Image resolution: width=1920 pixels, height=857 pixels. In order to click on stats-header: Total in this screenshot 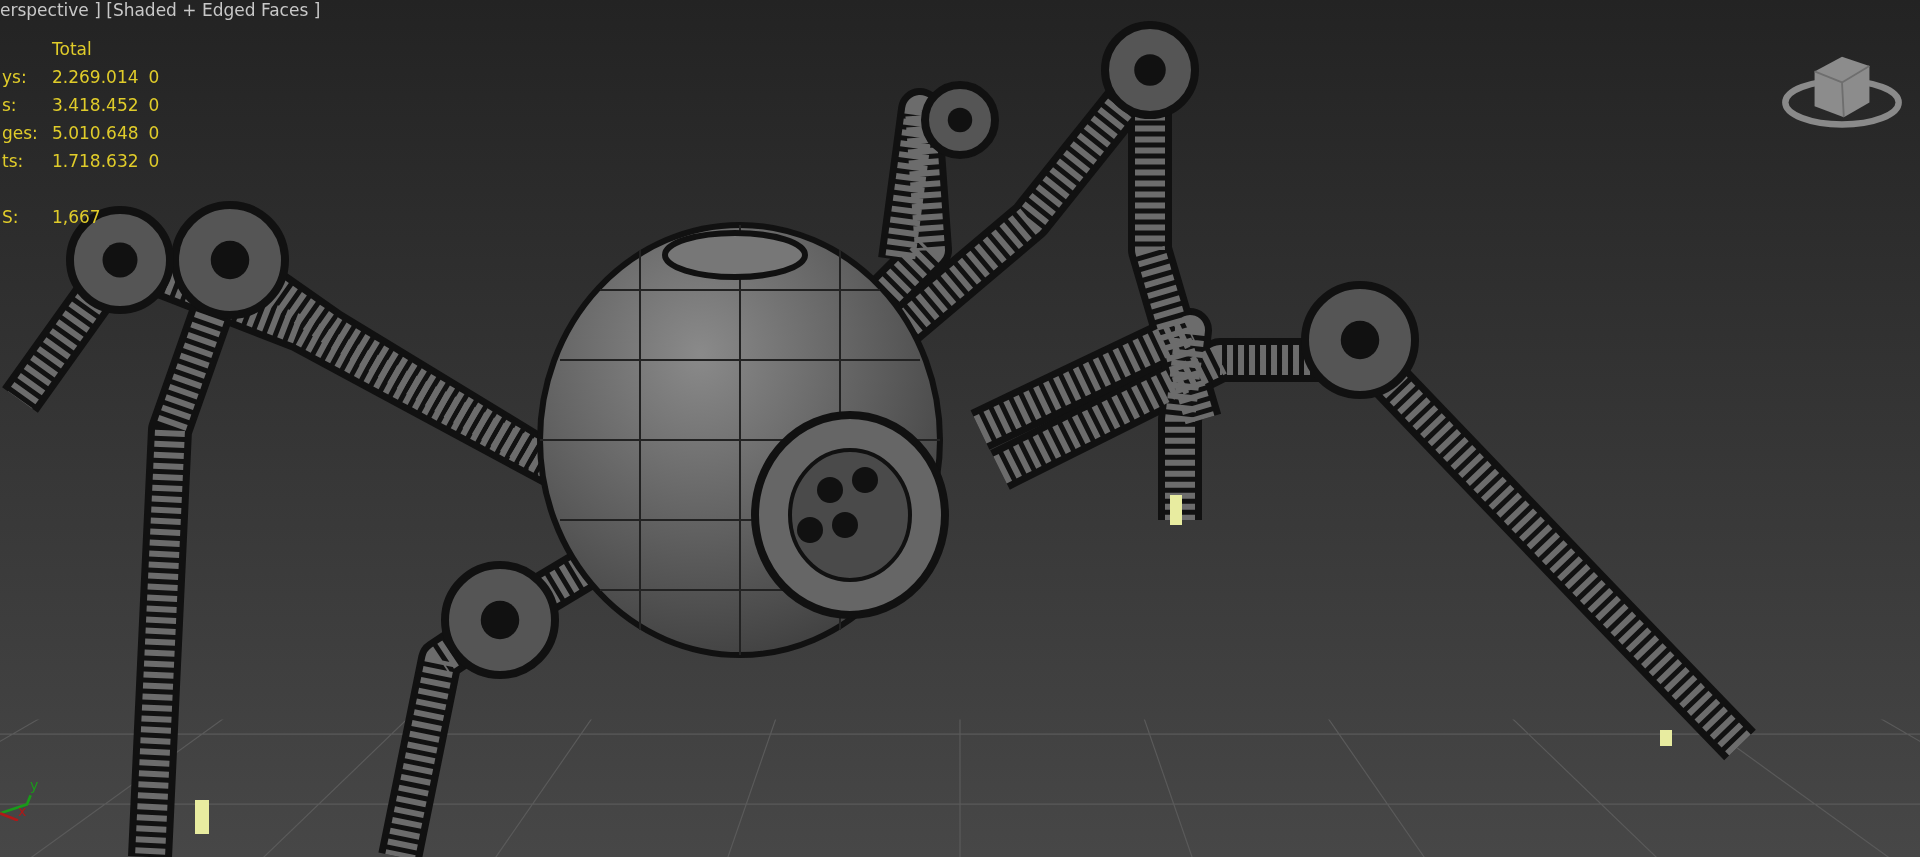, I will do `click(72, 49)`.